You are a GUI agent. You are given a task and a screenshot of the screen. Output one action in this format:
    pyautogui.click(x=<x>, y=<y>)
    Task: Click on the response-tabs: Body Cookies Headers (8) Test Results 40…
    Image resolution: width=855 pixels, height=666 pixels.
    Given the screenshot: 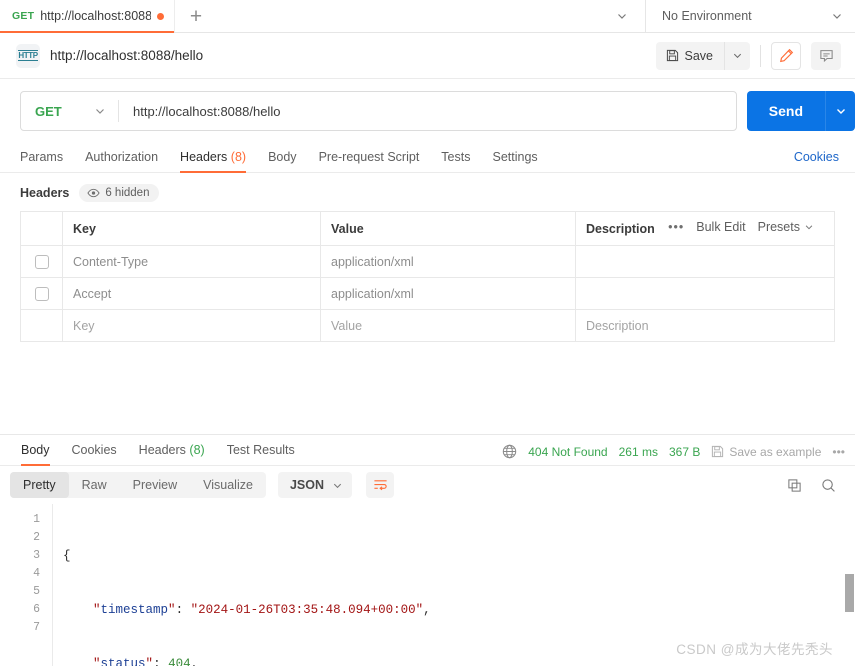 What is the action you would take?
    pyautogui.click(x=427, y=450)
    